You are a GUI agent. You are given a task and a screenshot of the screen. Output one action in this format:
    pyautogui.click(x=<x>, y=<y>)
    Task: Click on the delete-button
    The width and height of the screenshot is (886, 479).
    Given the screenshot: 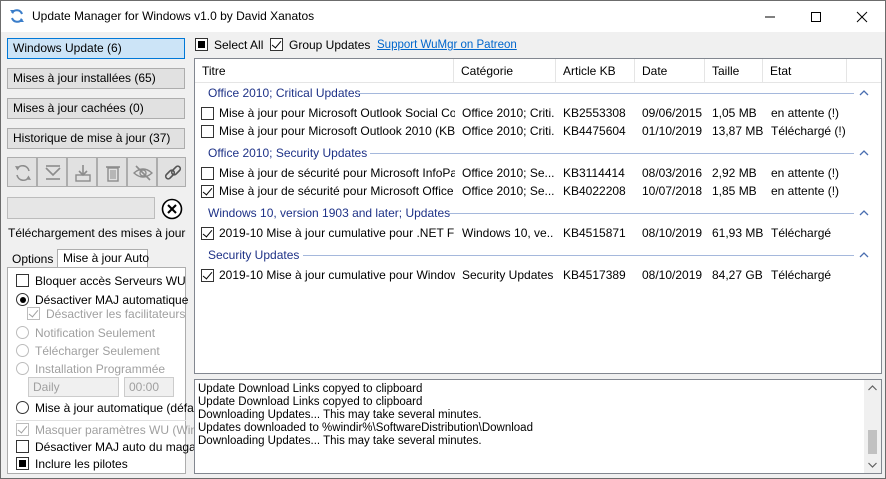 What is the action you would take?
    pyautogui.click(x=112, y=172)
    